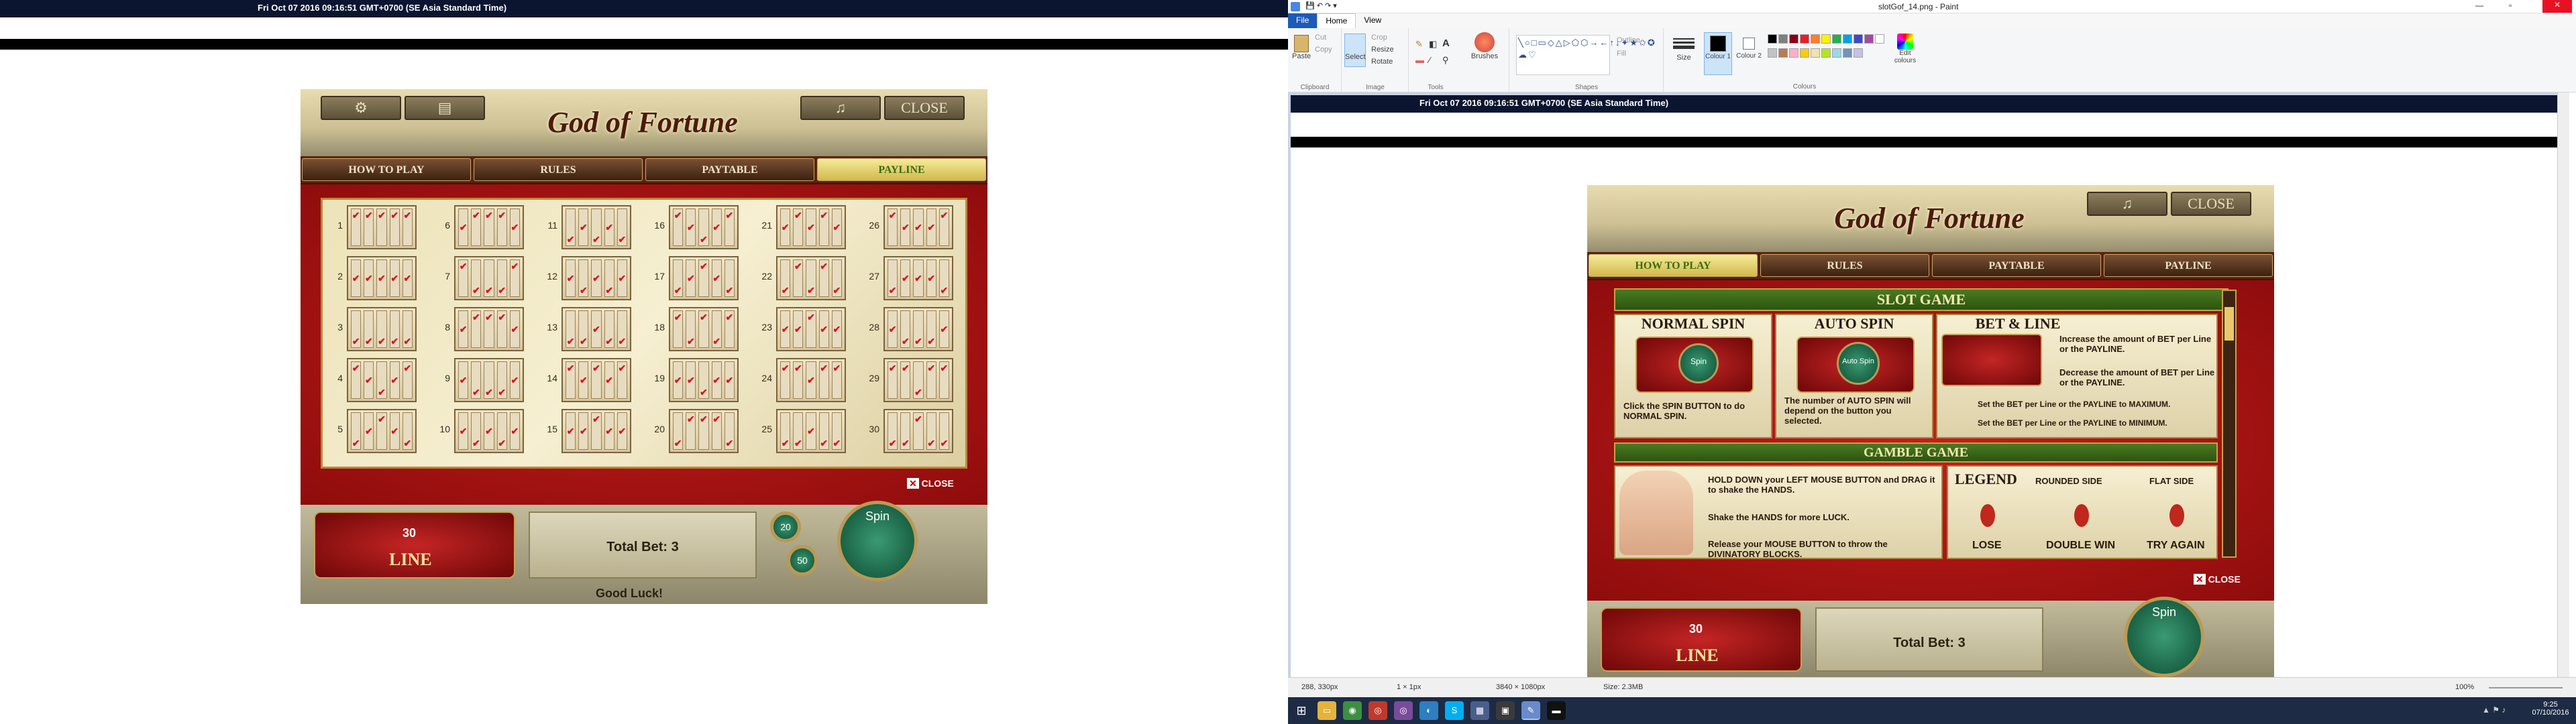  Describe the element at coordinates (1479, 710) in the screenshot. I see `app-icon-4: ▦` at that location.